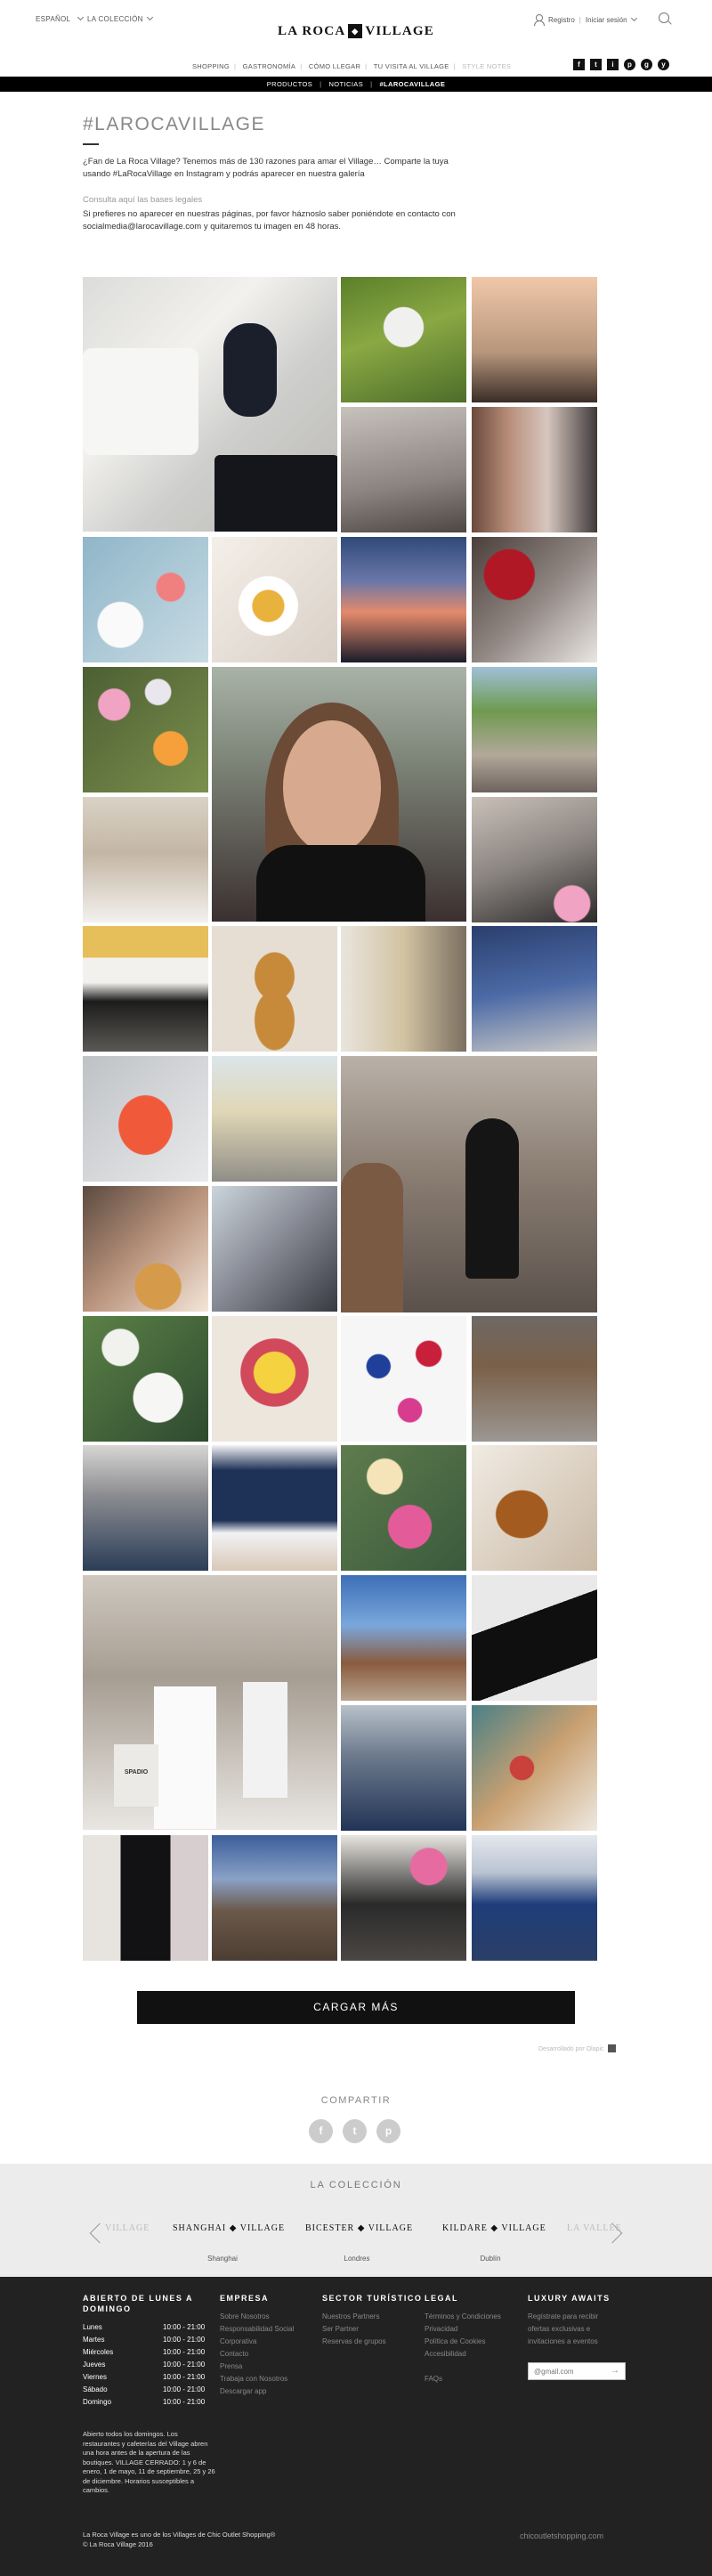 The height and width of the screenshot is (2576, 712). Describe the element at coordinates (373, 2298) in the screenshot. I see `sector-title: SECTOR TURÍSTICO` at that location.